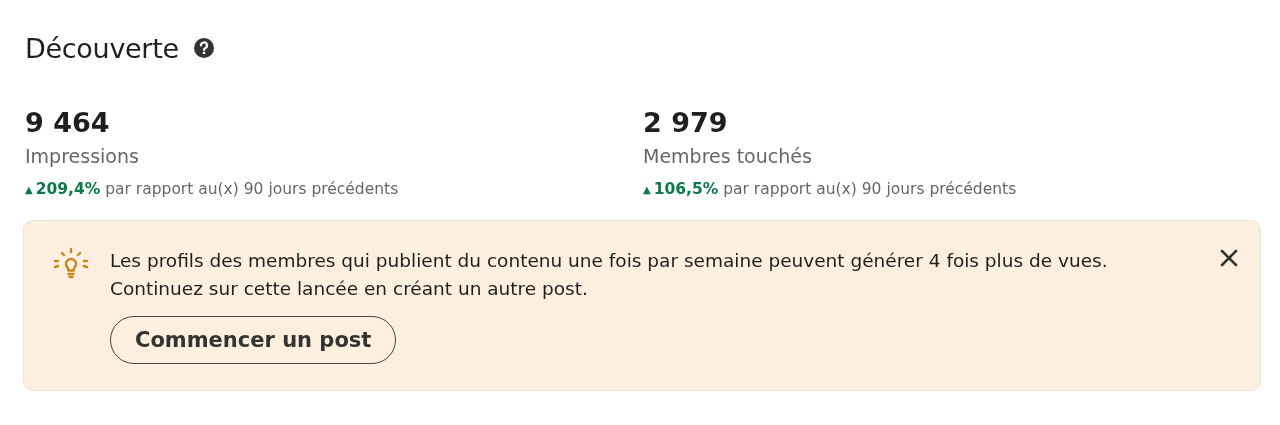 The width and height of the screenshot is (1280, 425). Describe the element at coordinates (67, 123) in the screenshot. I see `metric-value: 9 464` at that location.